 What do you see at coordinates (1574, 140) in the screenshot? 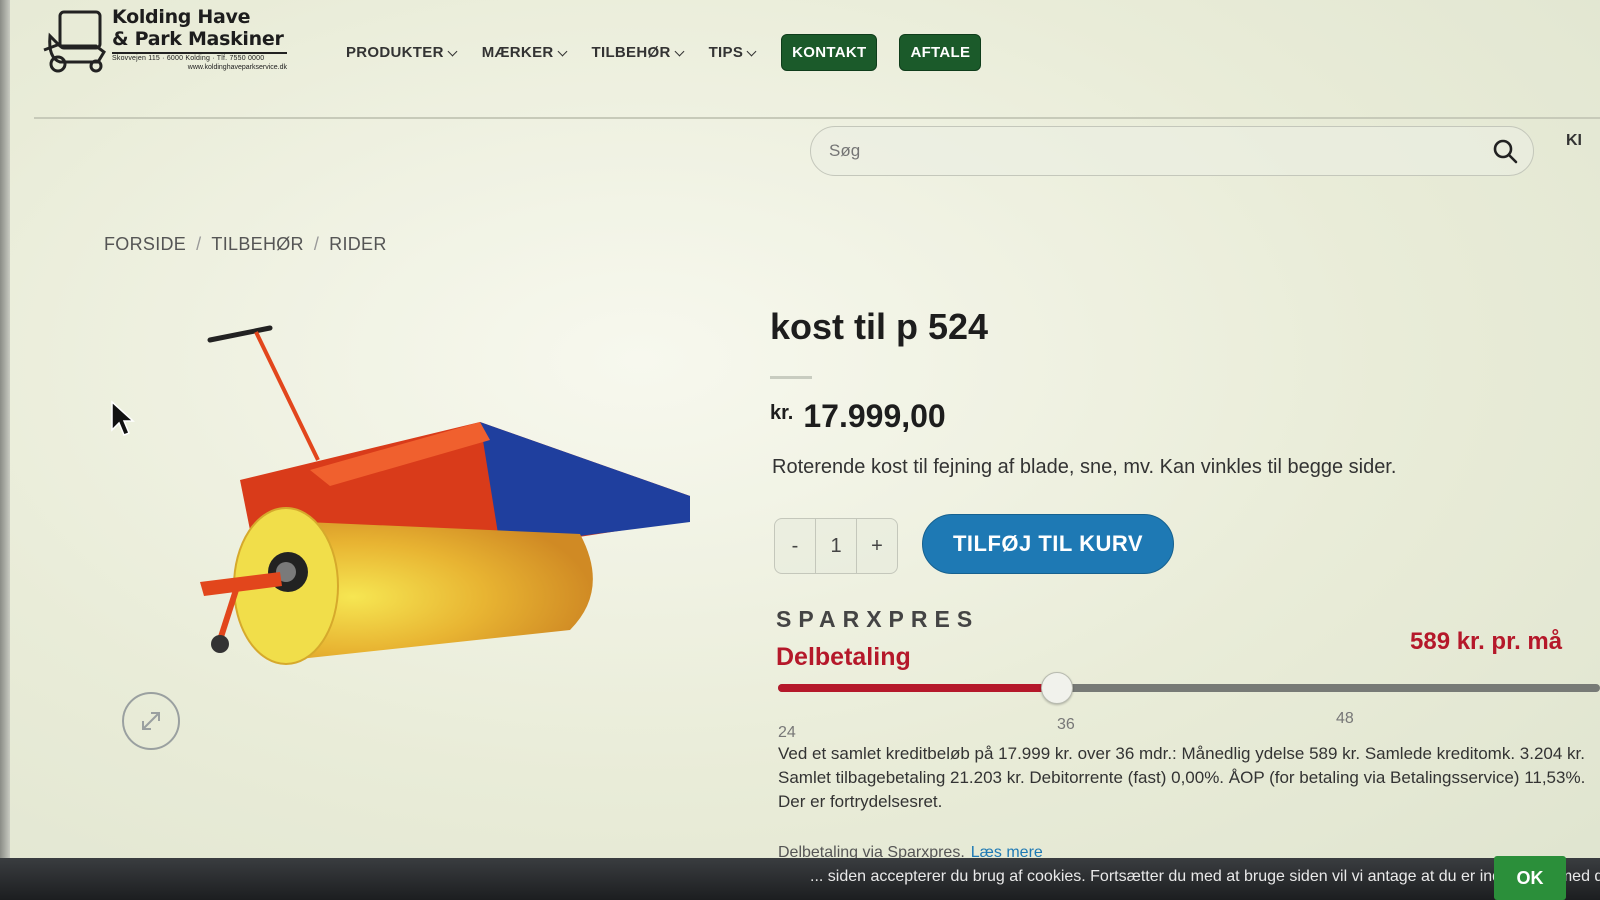
I see `header-cut-off-label: KI` at bounding box center [1574, 140].